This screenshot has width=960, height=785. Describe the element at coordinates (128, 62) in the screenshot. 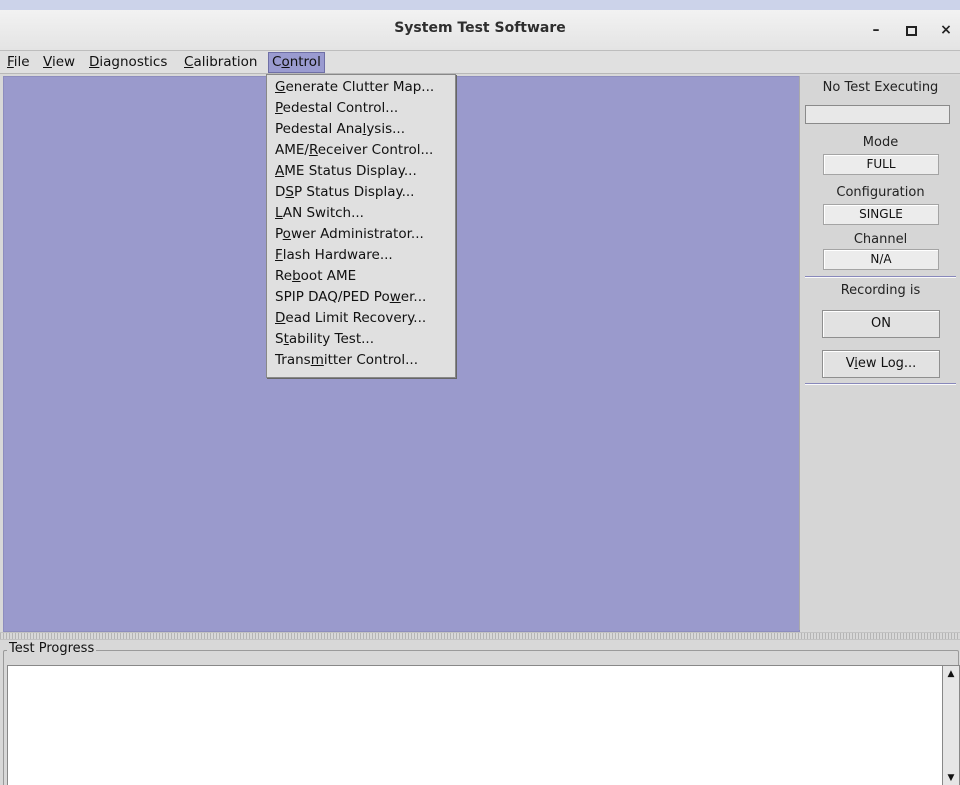

I see `menu-diagnostics: Diagnostics` at that location.